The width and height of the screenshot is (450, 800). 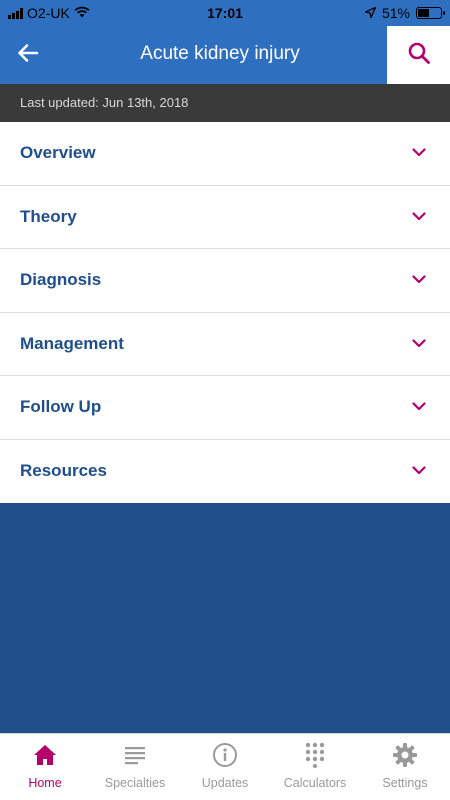 I want to click on search-icon, so click(x=419, y=55).